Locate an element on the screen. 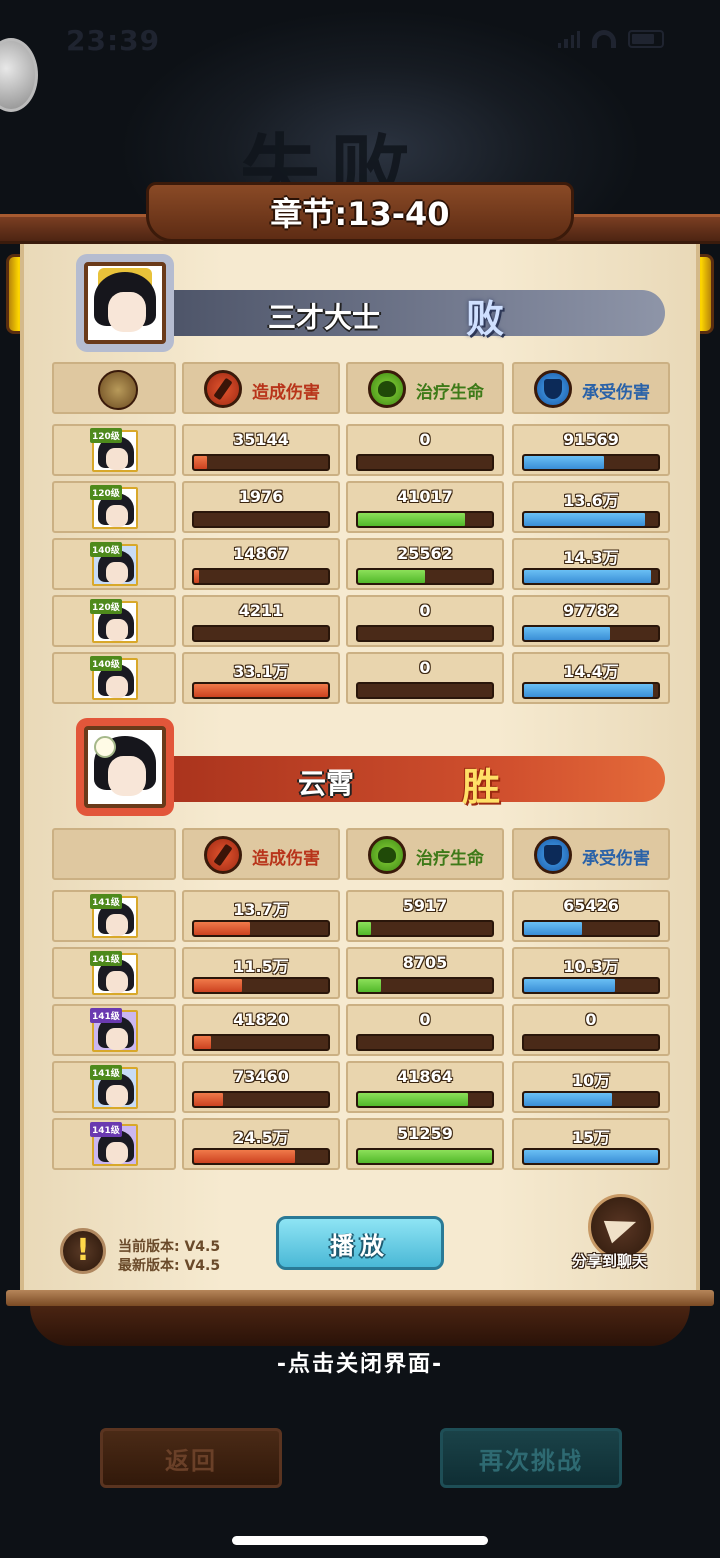  result-badge-lose: 败 is located at coordinates (485, 318).